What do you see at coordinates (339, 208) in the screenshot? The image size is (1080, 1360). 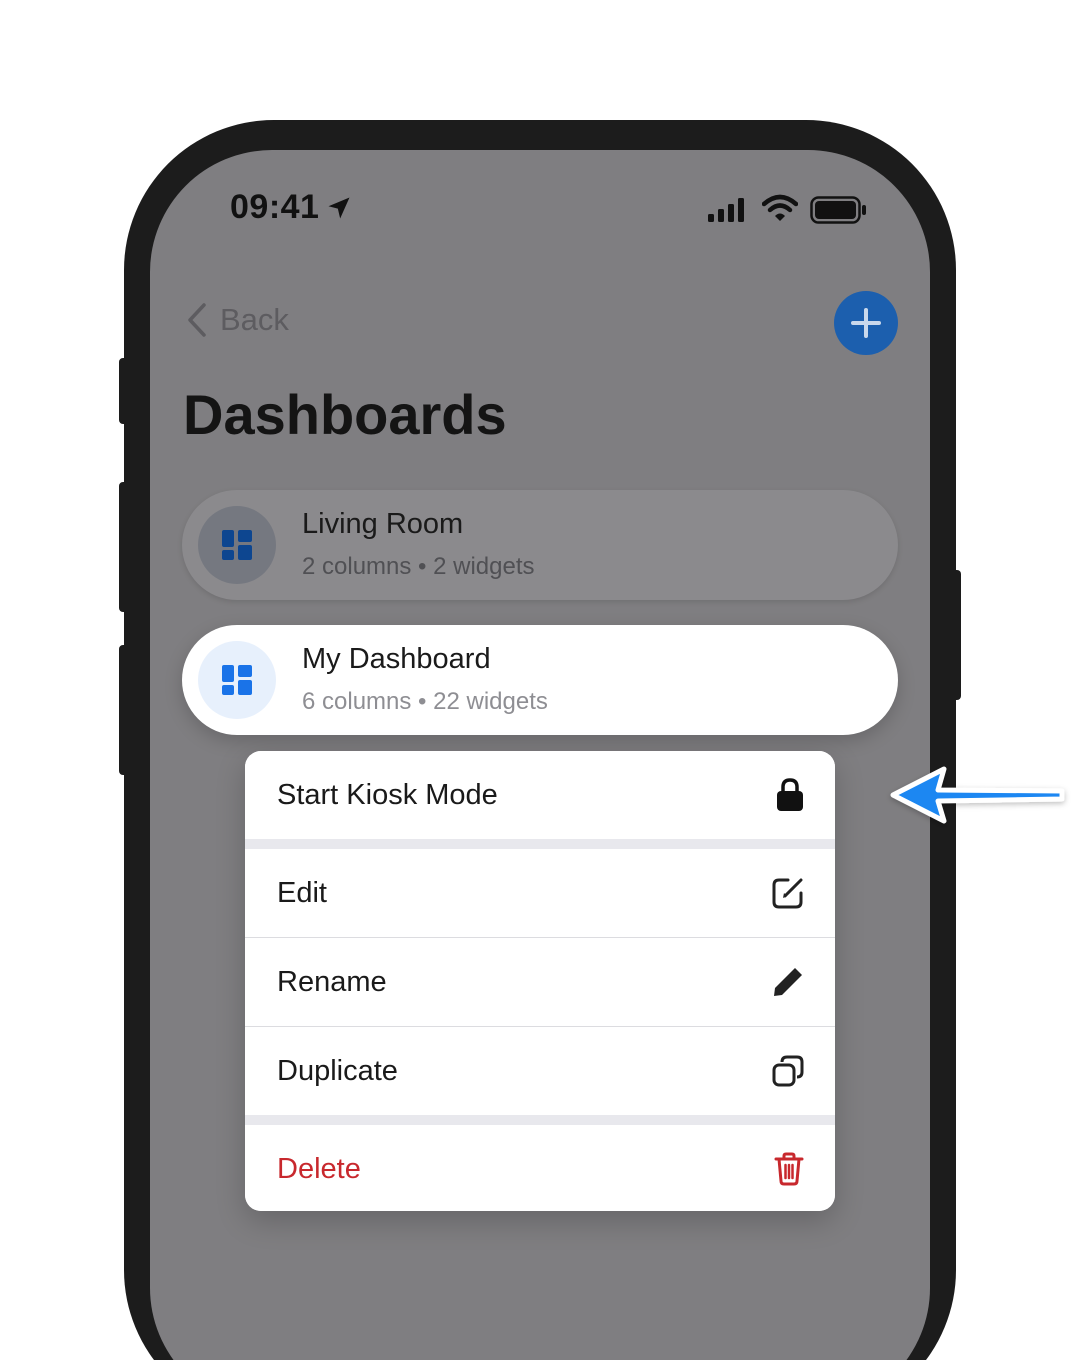 I see `location-arrow-icon` at bounding box center [339, 208].